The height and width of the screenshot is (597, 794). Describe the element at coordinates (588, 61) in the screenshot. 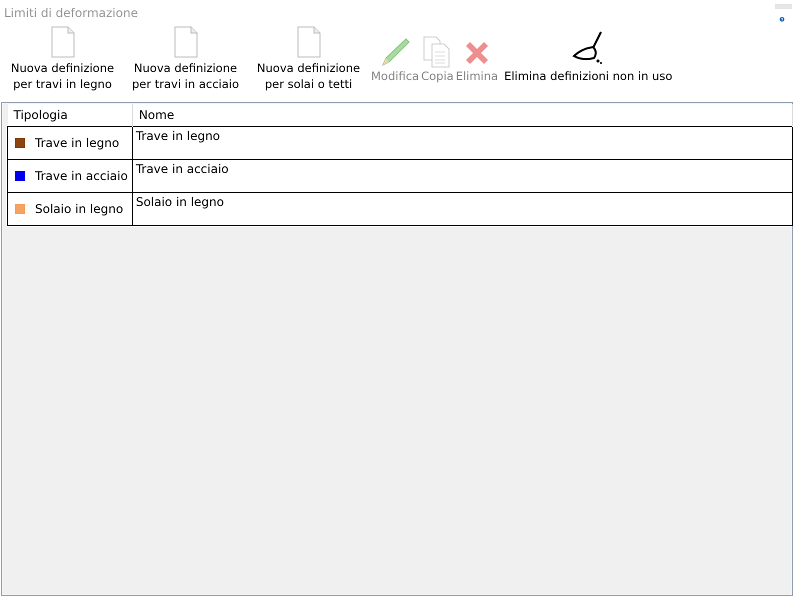

I see `toolbar-button: Elimina definizioni non in uso` at that location.